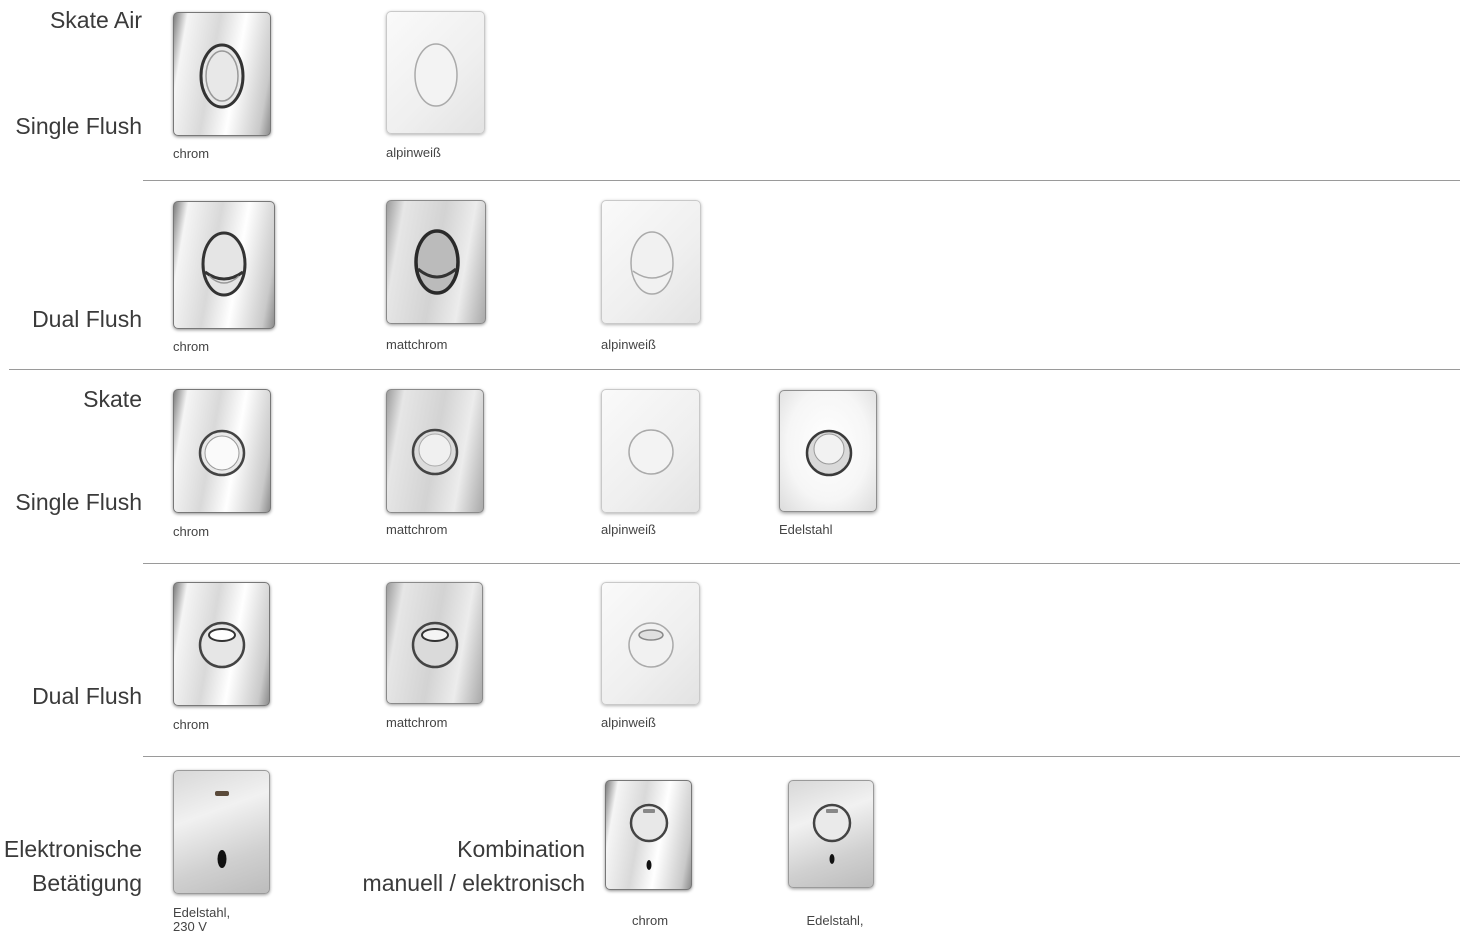 The height and width of the screenshot is (937, 1469). Describe the element at coordinates (650, 920) in the screenshot. I see `combo-caption-chrom: chrom` at that location.